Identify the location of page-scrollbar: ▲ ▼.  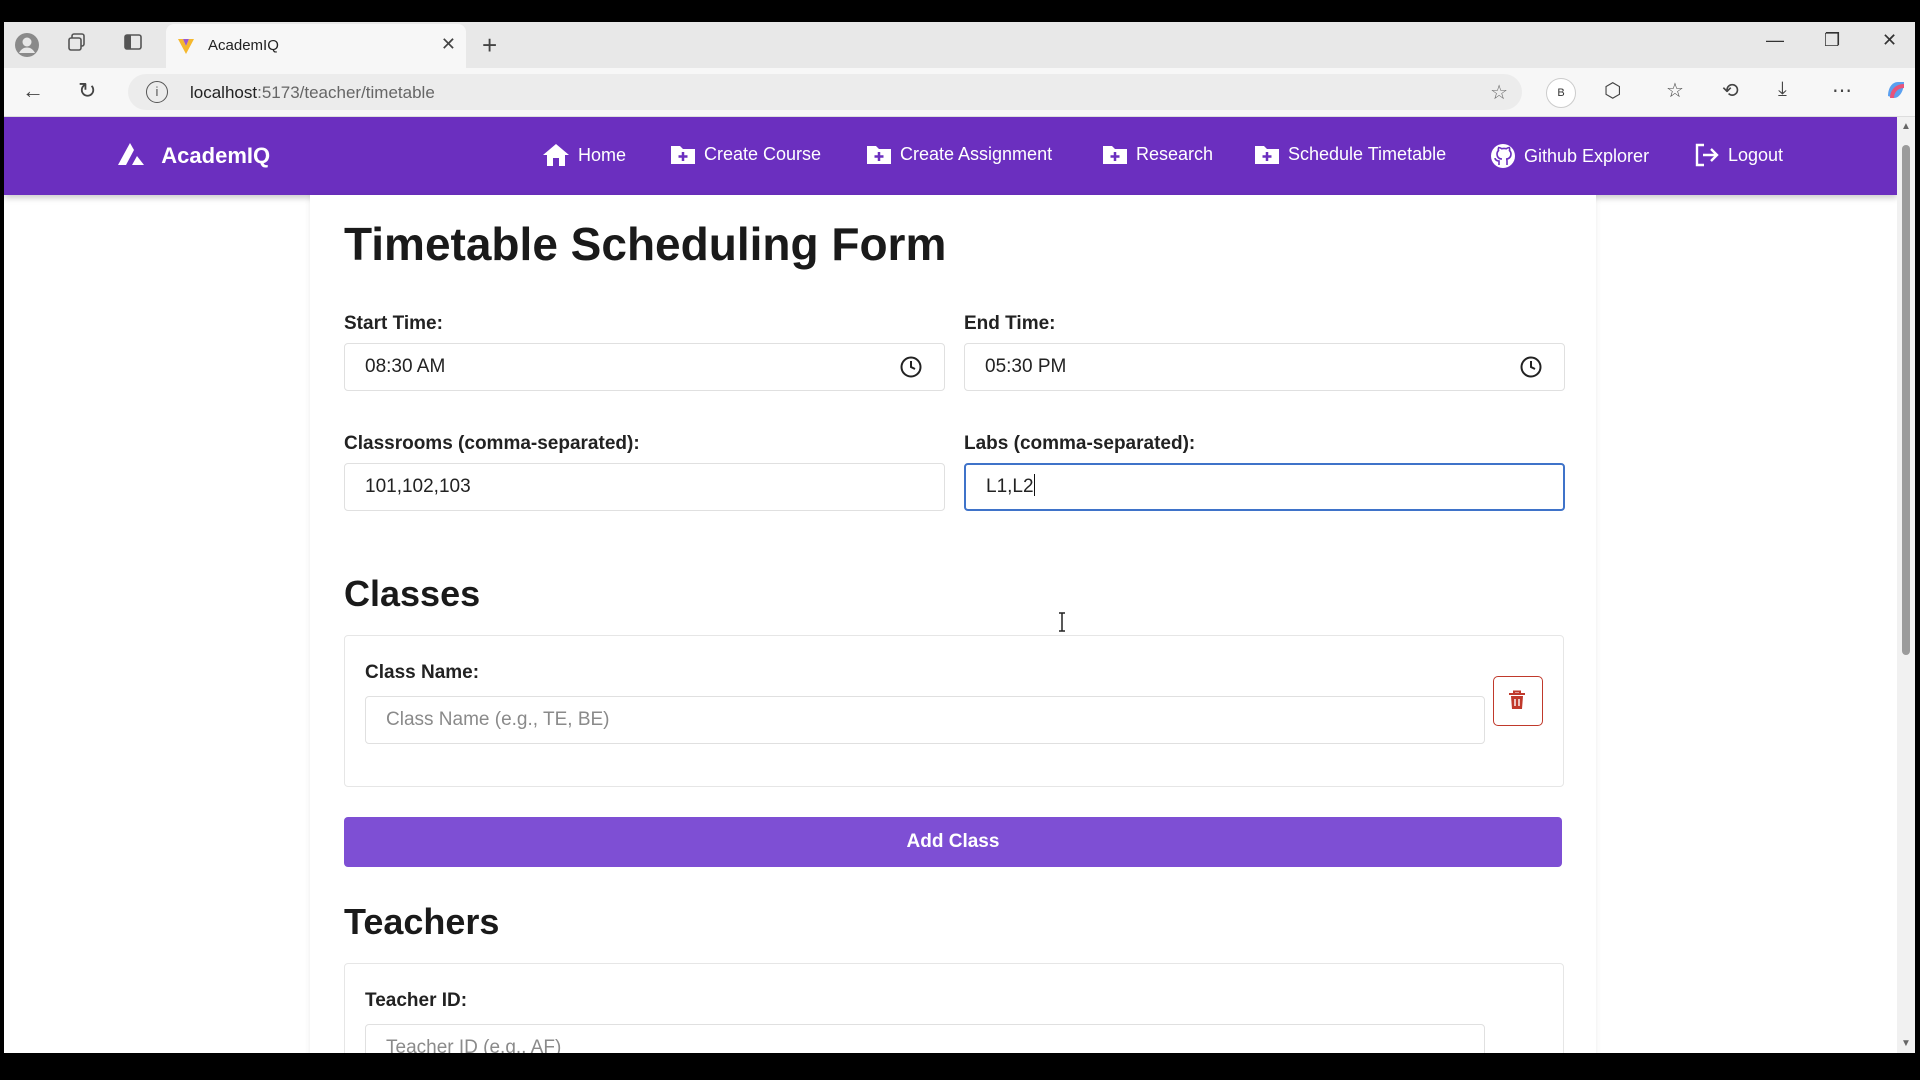
(1906, 585).